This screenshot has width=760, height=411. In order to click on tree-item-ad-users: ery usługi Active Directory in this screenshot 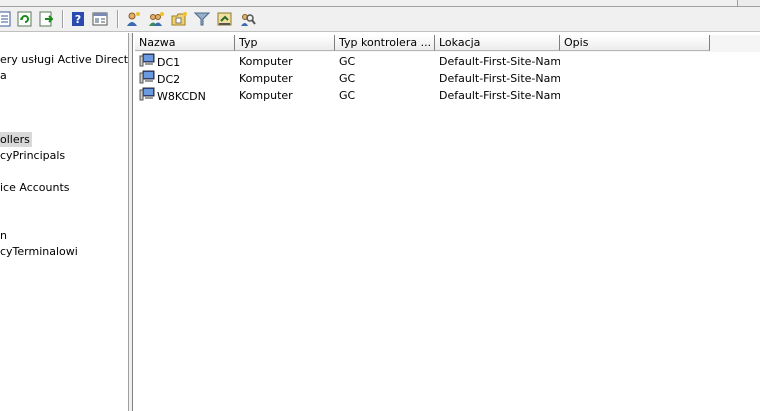, I will do `click(64, 59)`.